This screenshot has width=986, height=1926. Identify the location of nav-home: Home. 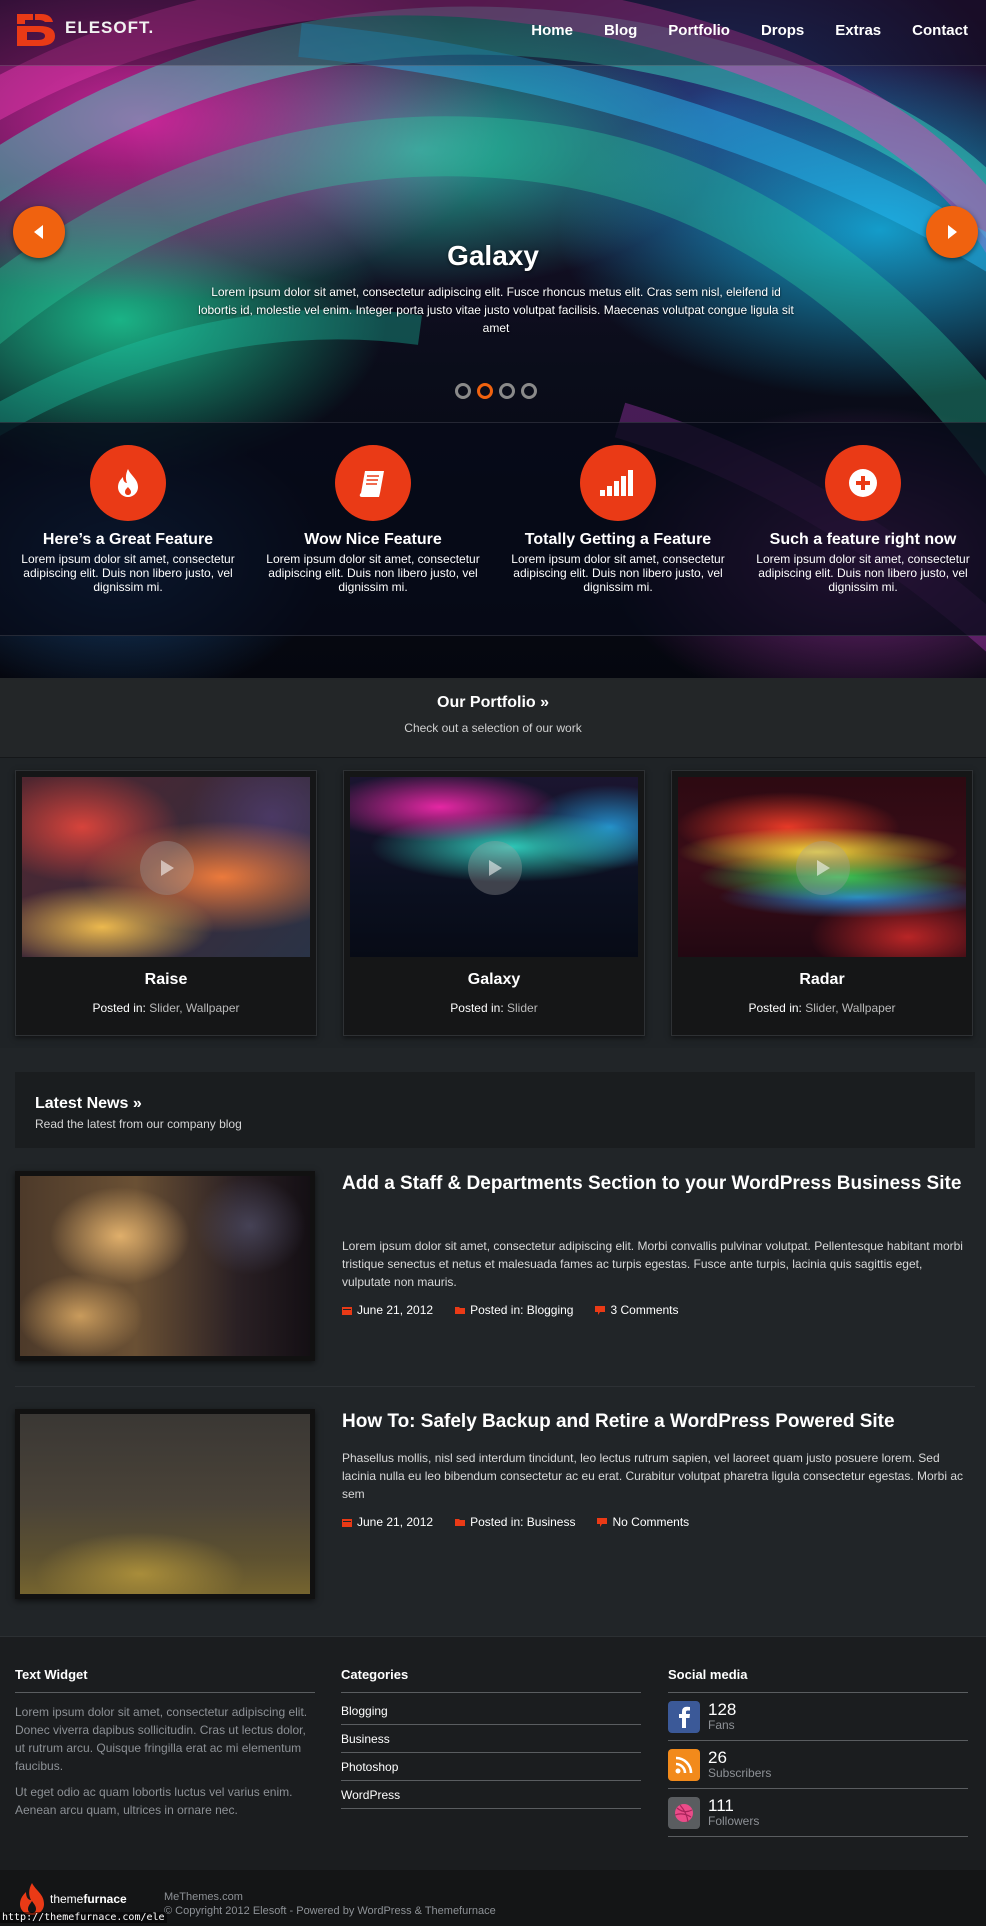
(552, 30).